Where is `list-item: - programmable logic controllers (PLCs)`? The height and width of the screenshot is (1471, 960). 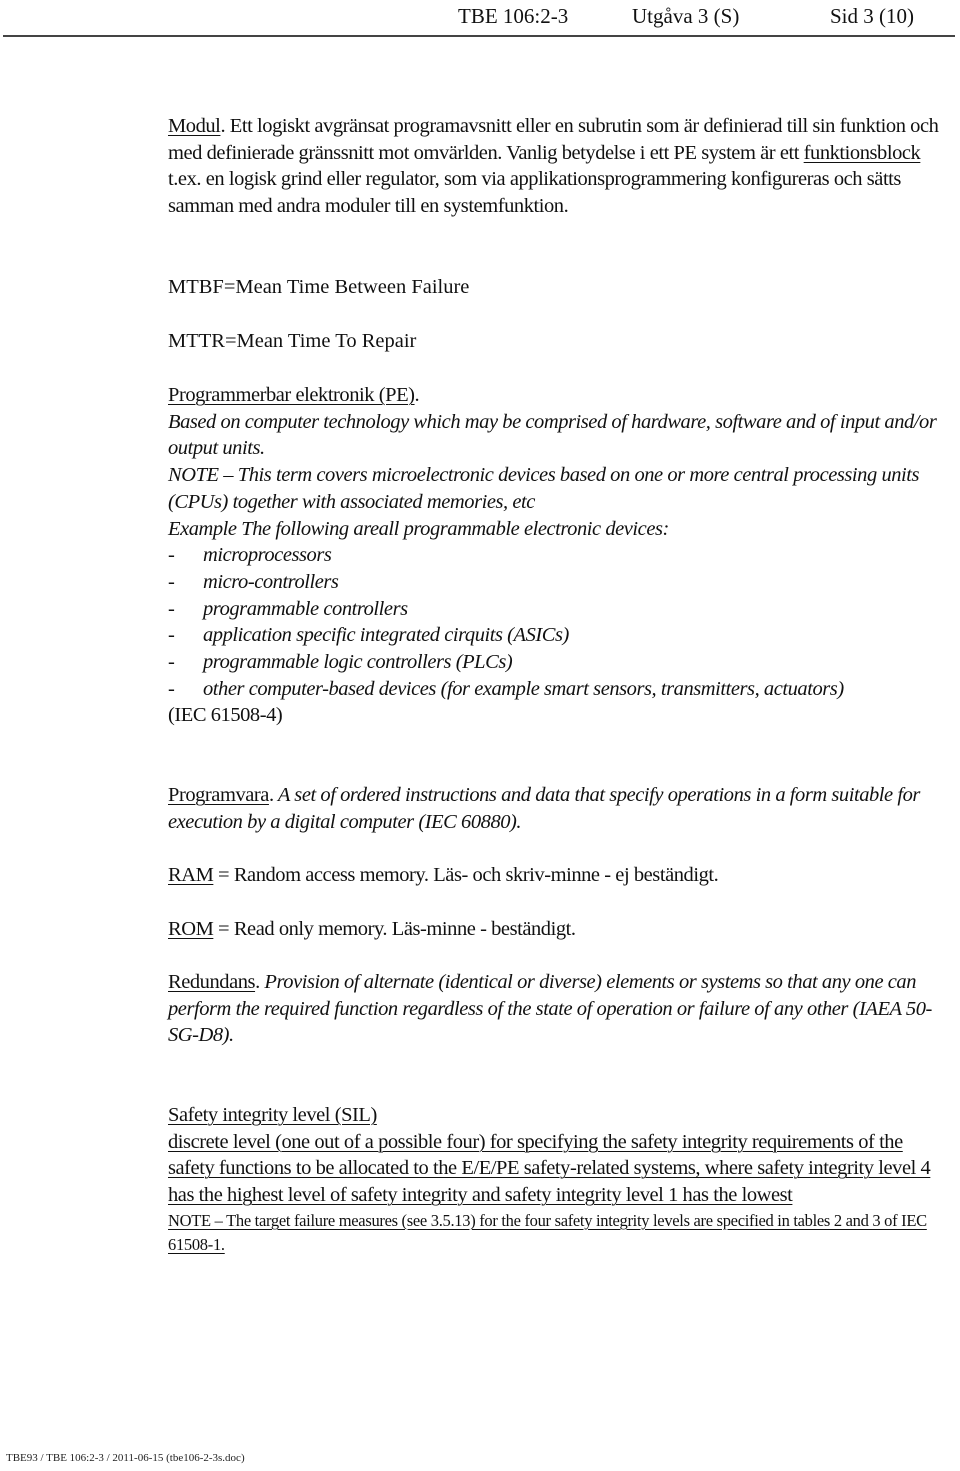 list-item: - programmable logic controllers (PLCs) is located at coordinates (558, 662).